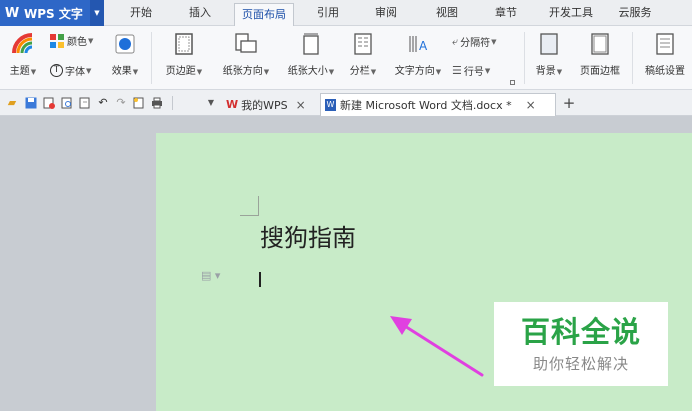 The height and width of the screenshot is (411, 692). What do you see at coordinates (264, 15) in the screenshot?
I see `tab-page-layout: 页面布局` at bounding box center [264, 15].